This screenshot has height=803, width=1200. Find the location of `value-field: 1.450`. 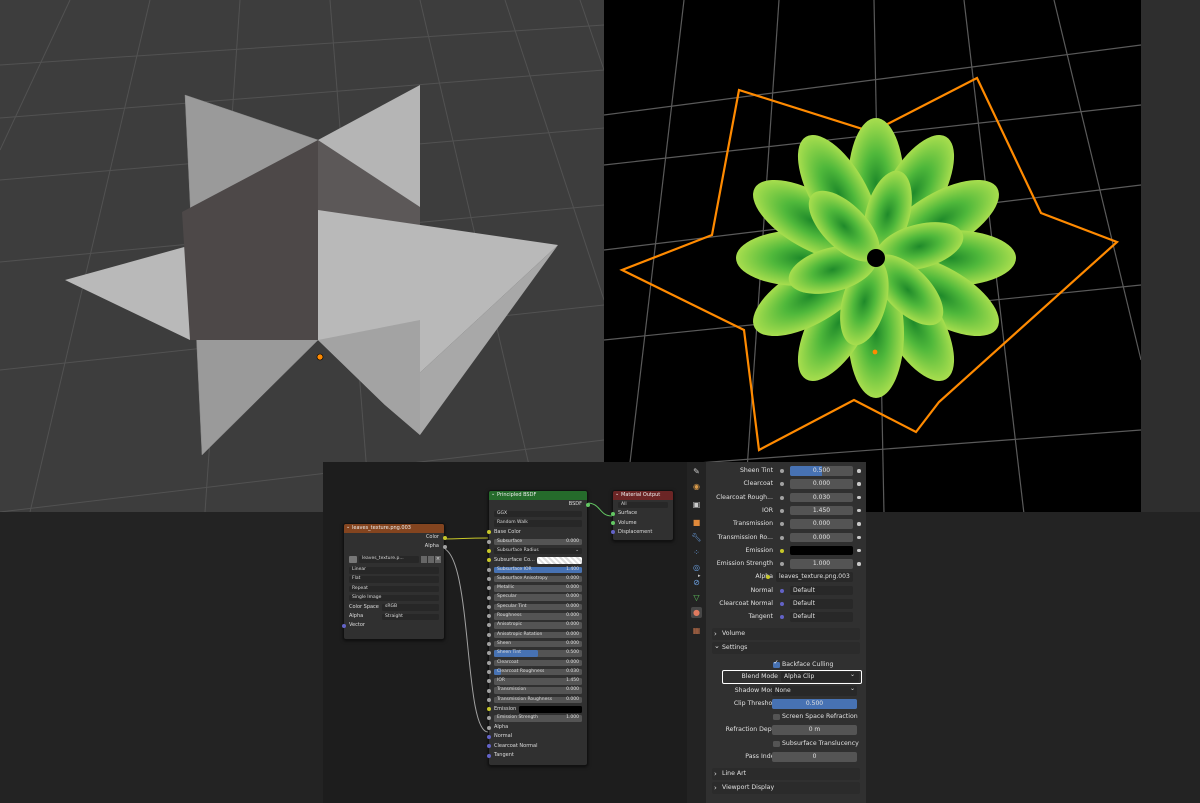

value-field: 1.450 is located at coordinates (821, 510).